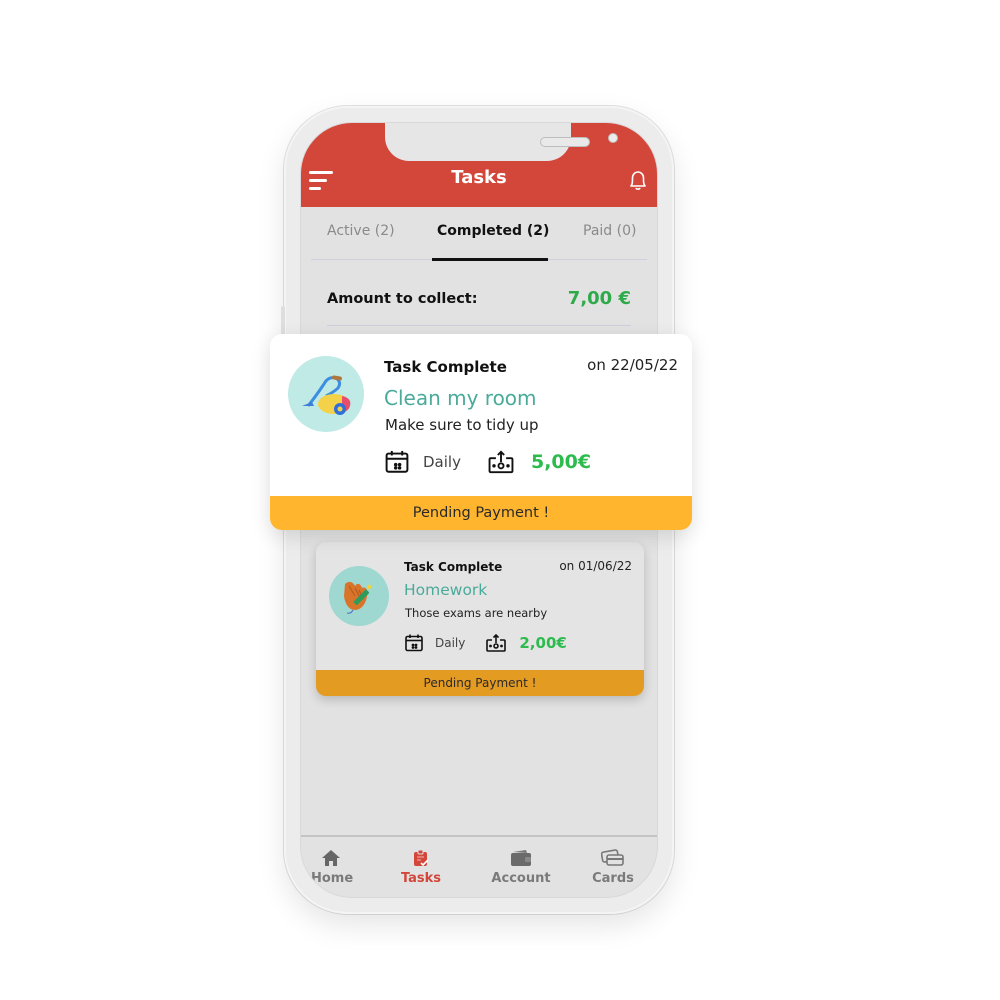  What do you see at coordinates (479, 240) in the screenshot?
I see `tab-bar: Active (2) Completed (2) Paid (0)` at bounding box center [479, 240].